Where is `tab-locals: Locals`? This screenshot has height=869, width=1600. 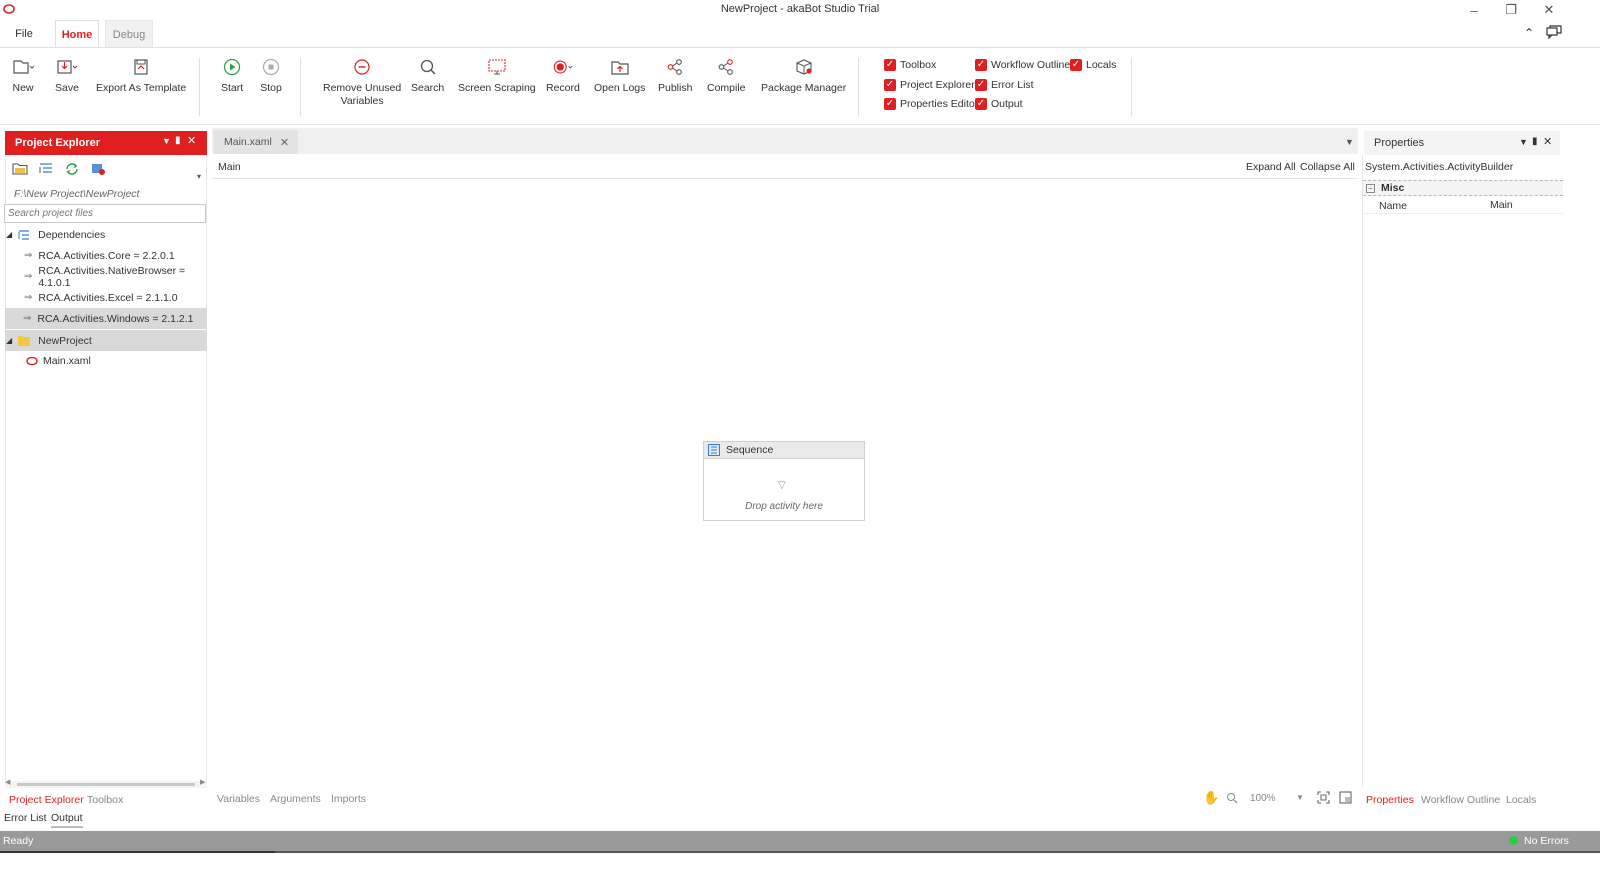 tab-locals: Locals is located at coordinates (1521, 800).